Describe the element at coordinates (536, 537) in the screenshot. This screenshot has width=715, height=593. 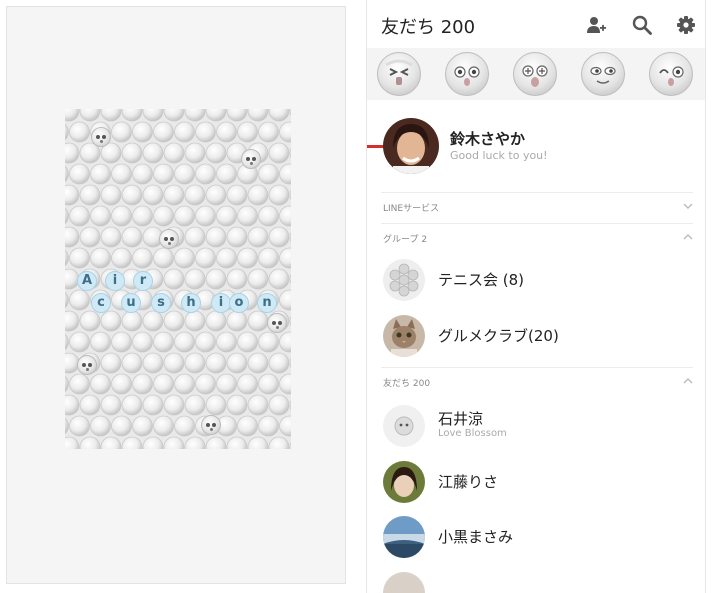
I see `list-item: 小黒まさみ` at that location.